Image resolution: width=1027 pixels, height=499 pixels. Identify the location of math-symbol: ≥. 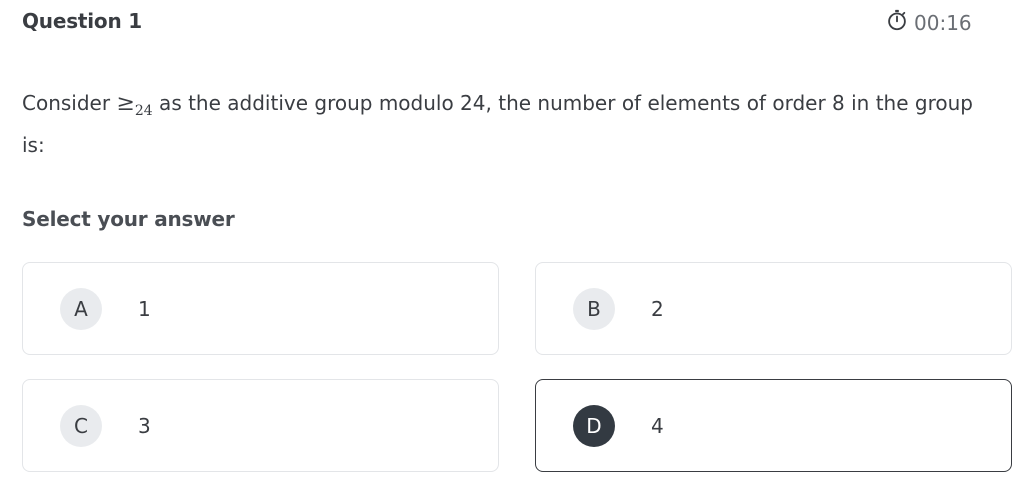
(125, 103).